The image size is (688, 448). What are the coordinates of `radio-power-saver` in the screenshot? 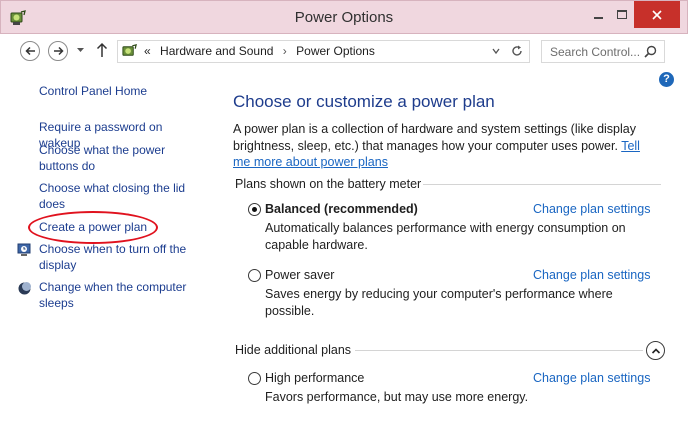 It's located at (254, 275).